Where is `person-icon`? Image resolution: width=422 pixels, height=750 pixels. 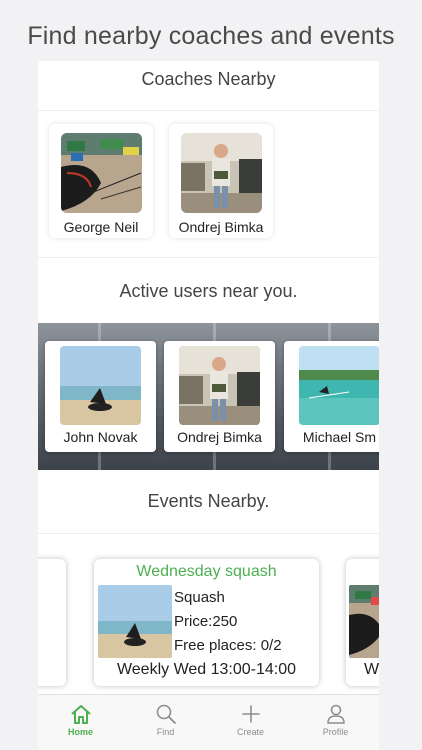 person-icon is located at coordinates (336, 714).